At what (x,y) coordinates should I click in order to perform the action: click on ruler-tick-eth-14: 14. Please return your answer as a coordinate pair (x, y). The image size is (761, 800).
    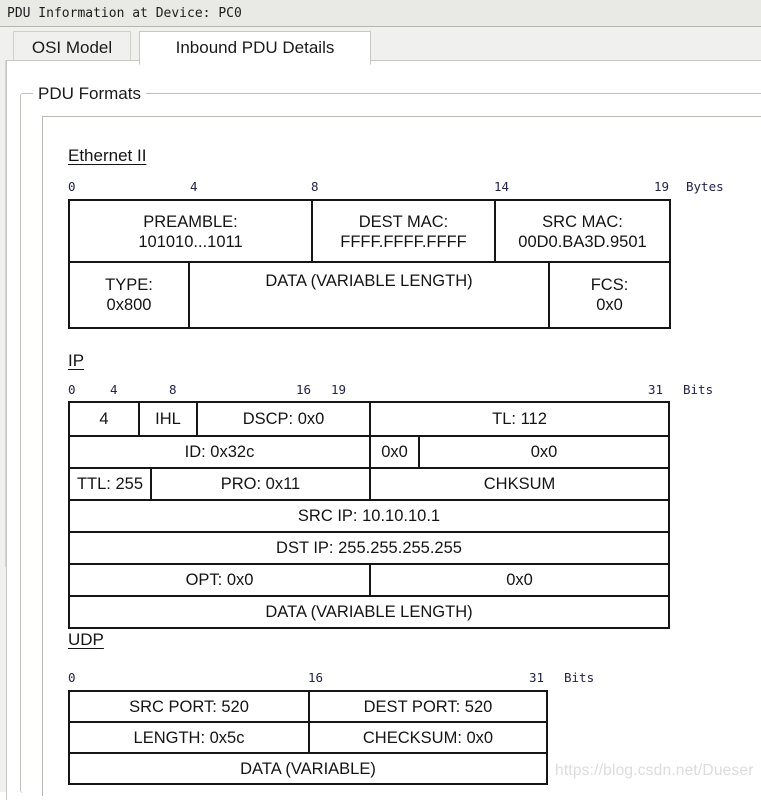
    Looking at the image, I should click on (502, 186).